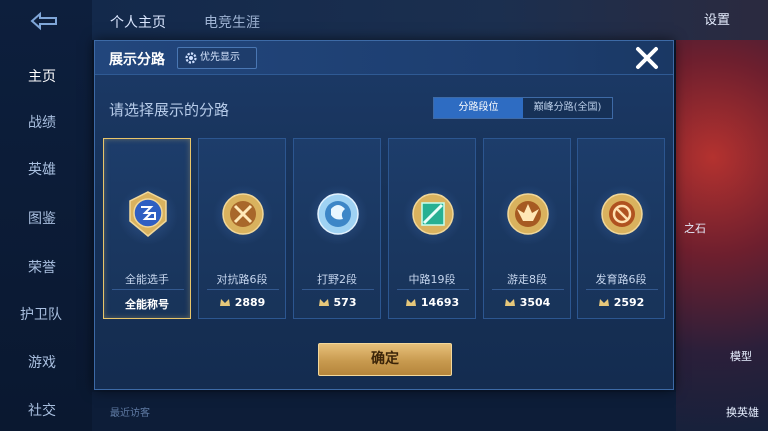 This screenshot has height=431, width=768. Describe the element at coordinates (440, 302) in the screenshot. I see `lane-score-value: 14693` at that location.